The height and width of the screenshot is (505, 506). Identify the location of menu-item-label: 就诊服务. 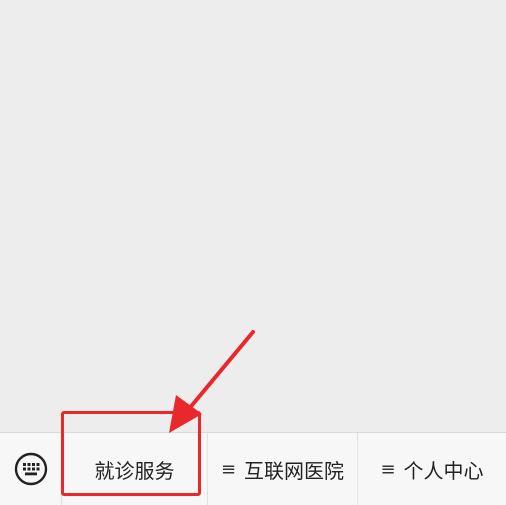
(134, 470).